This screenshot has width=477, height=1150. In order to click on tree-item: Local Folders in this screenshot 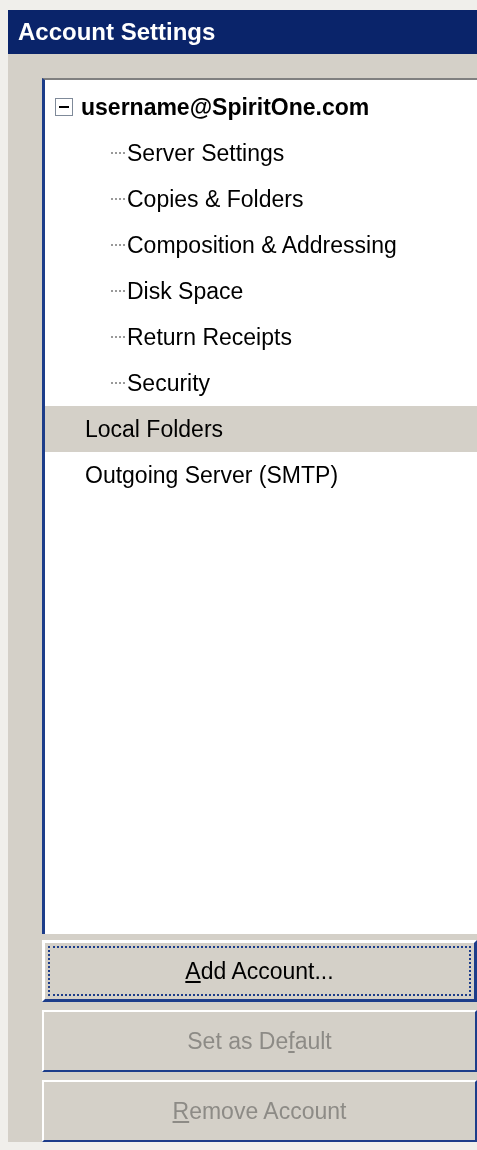, I will do `click(261, 429)`.